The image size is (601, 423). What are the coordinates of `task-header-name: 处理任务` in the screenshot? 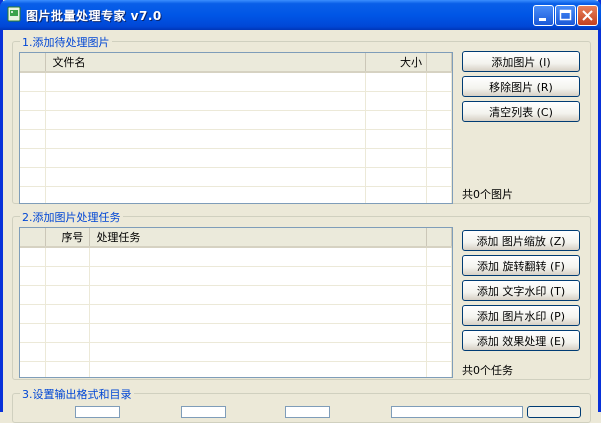 It's located at (258, 238).